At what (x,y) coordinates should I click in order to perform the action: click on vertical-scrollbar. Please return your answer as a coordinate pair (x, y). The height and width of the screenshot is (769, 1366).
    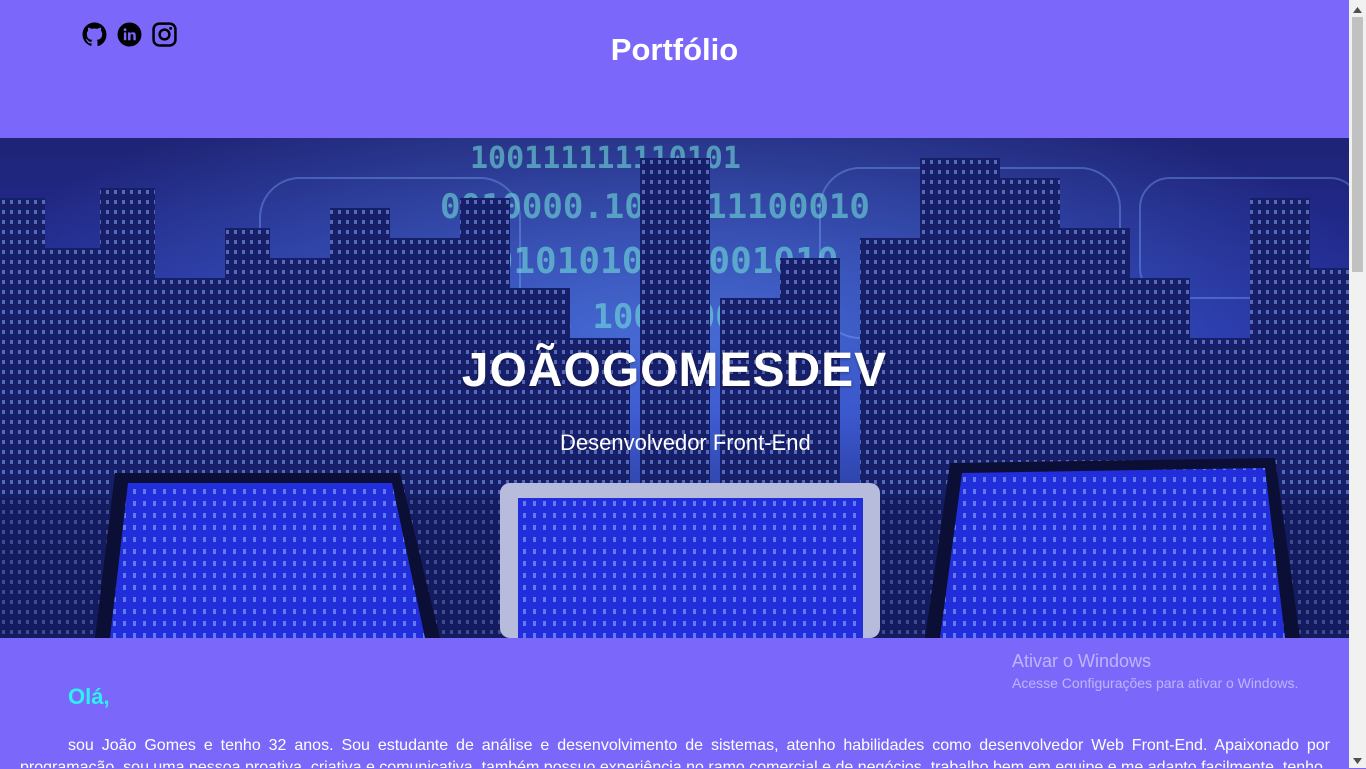
    Looking at the image, I should click on (1357, 384).